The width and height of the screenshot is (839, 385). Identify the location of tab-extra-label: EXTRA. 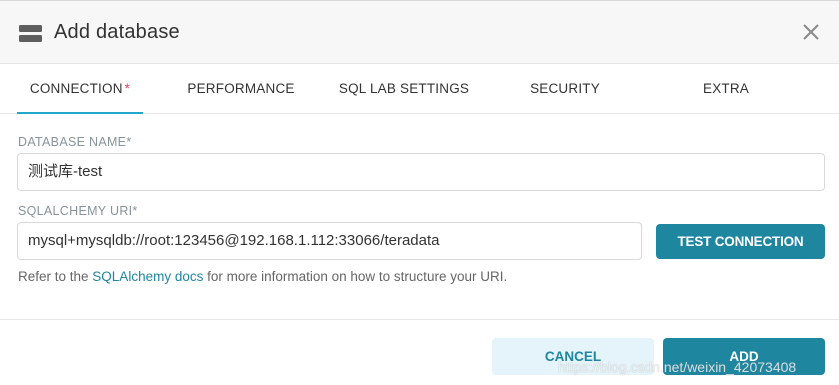
(725, 88).